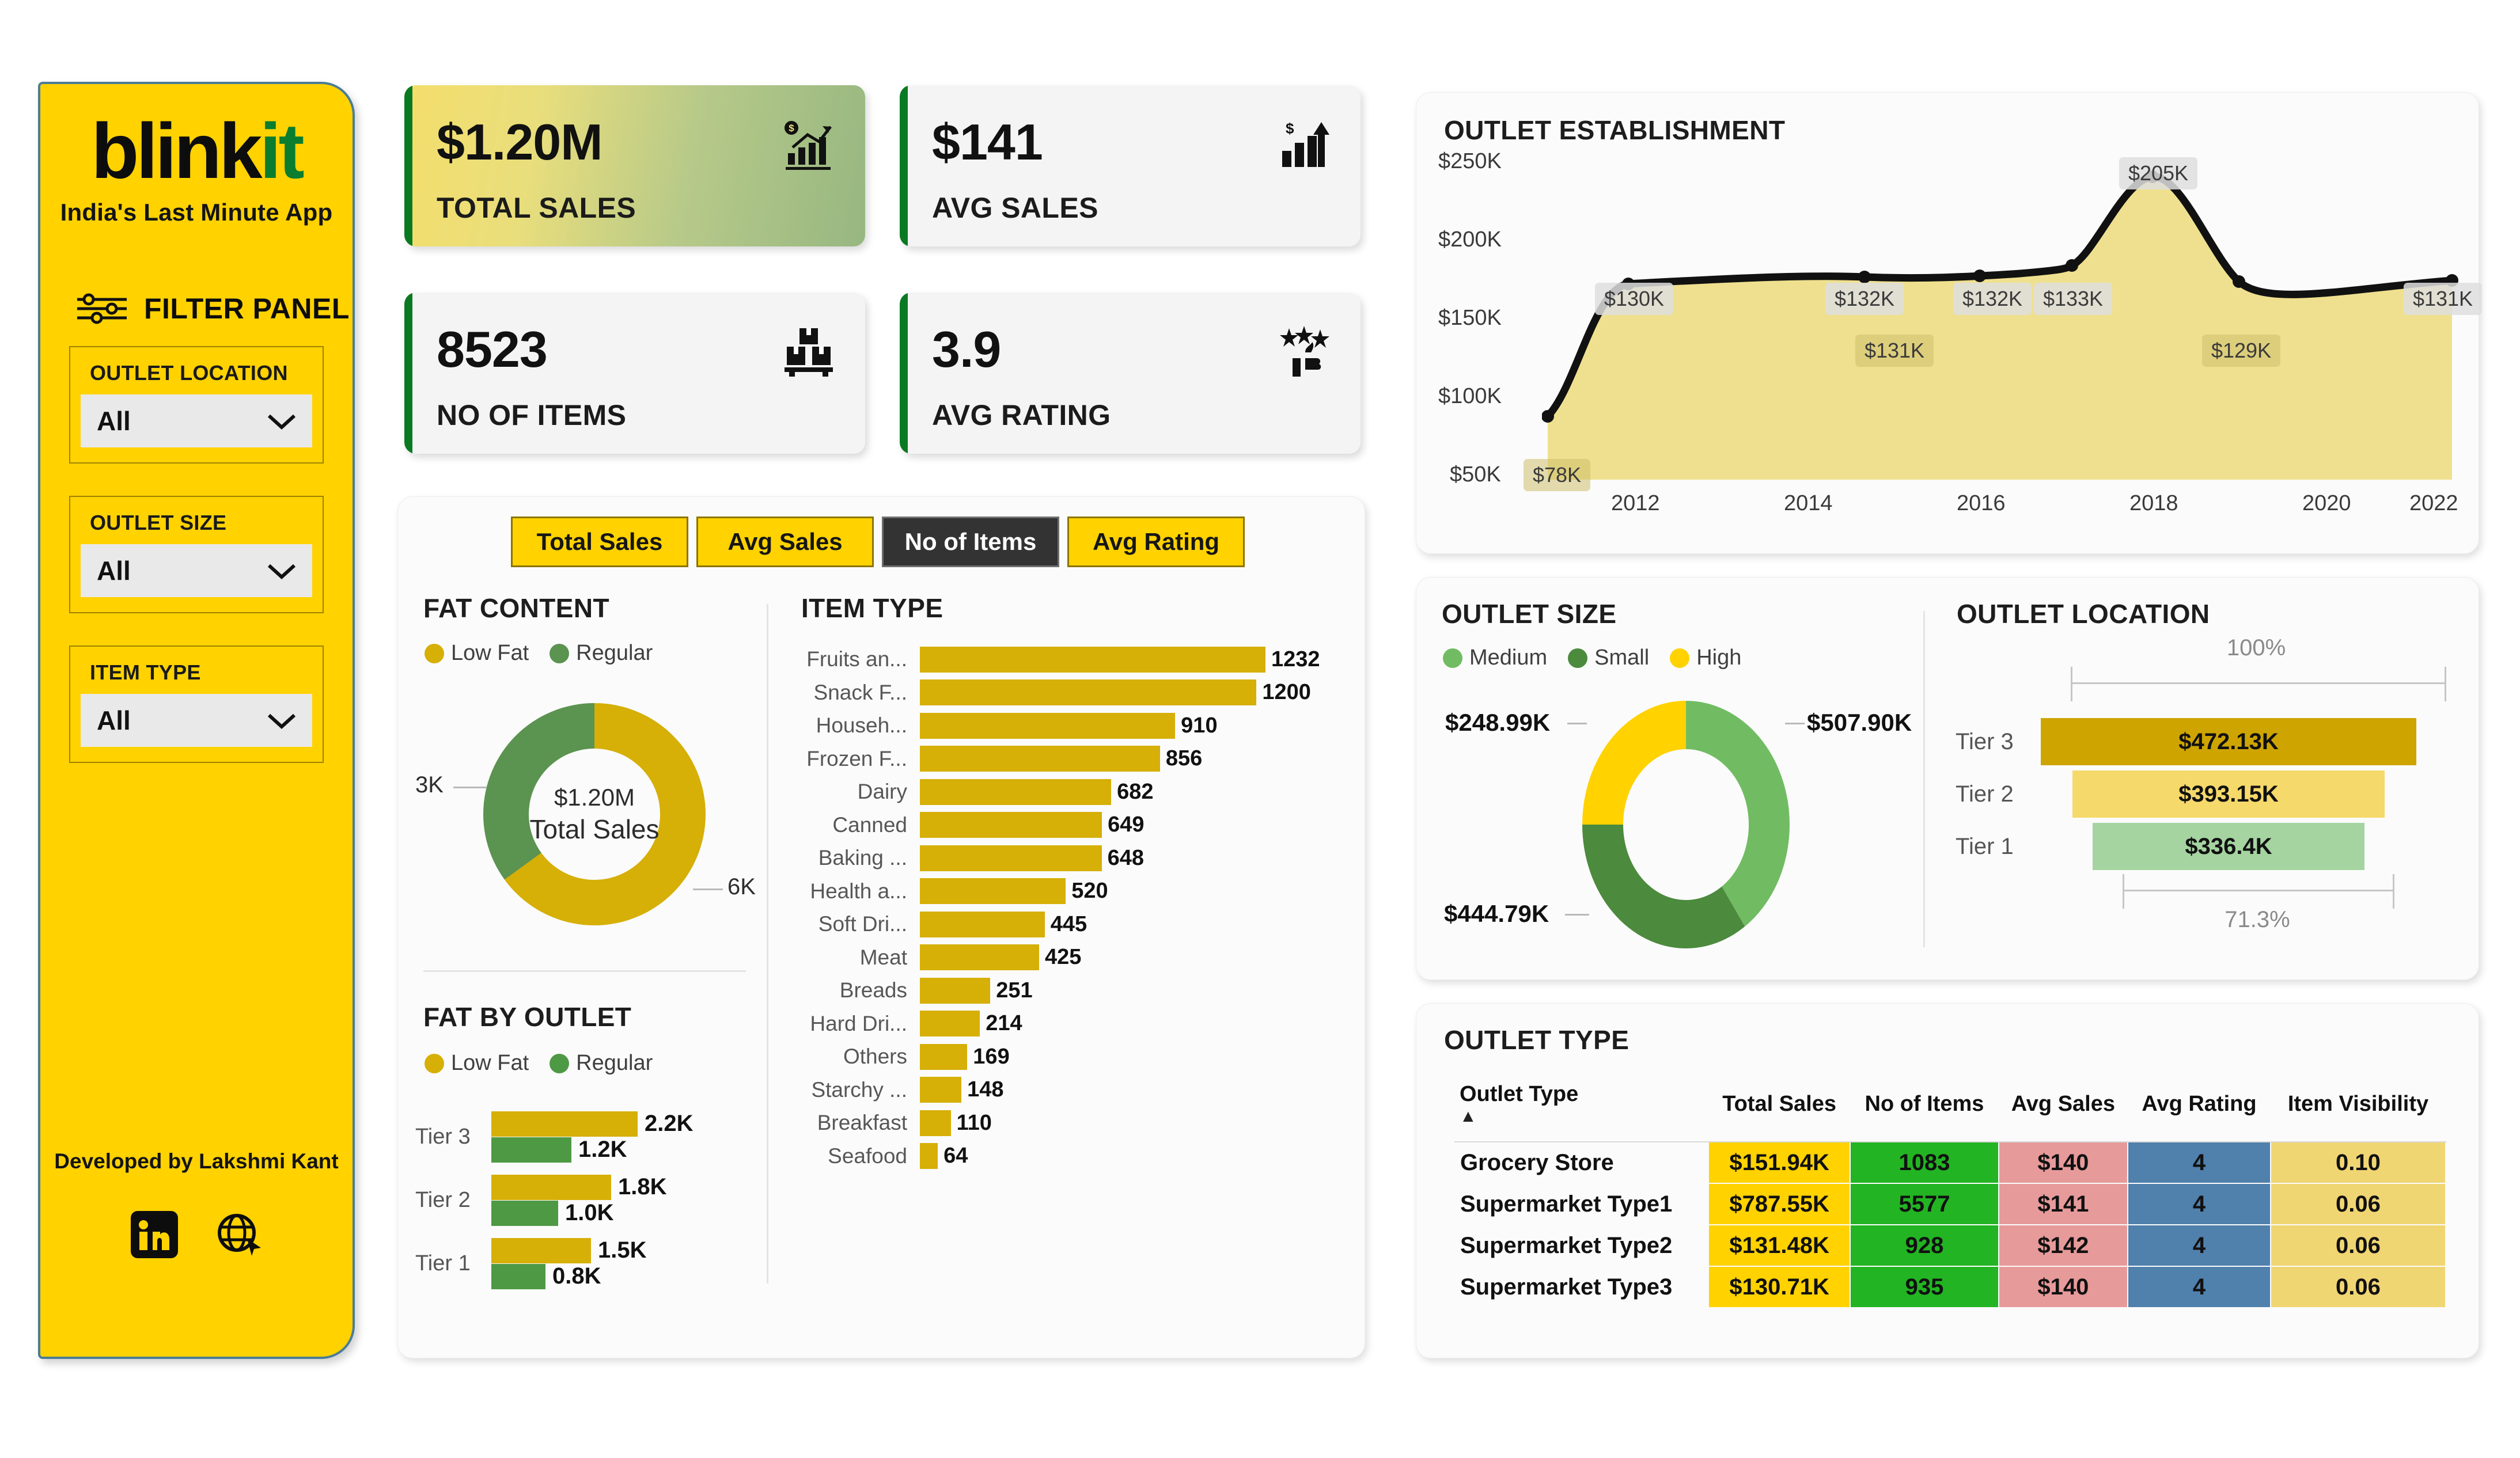  I want to click on developer-credit: Developed by Lakshmi Kant, so click(196, 1161).